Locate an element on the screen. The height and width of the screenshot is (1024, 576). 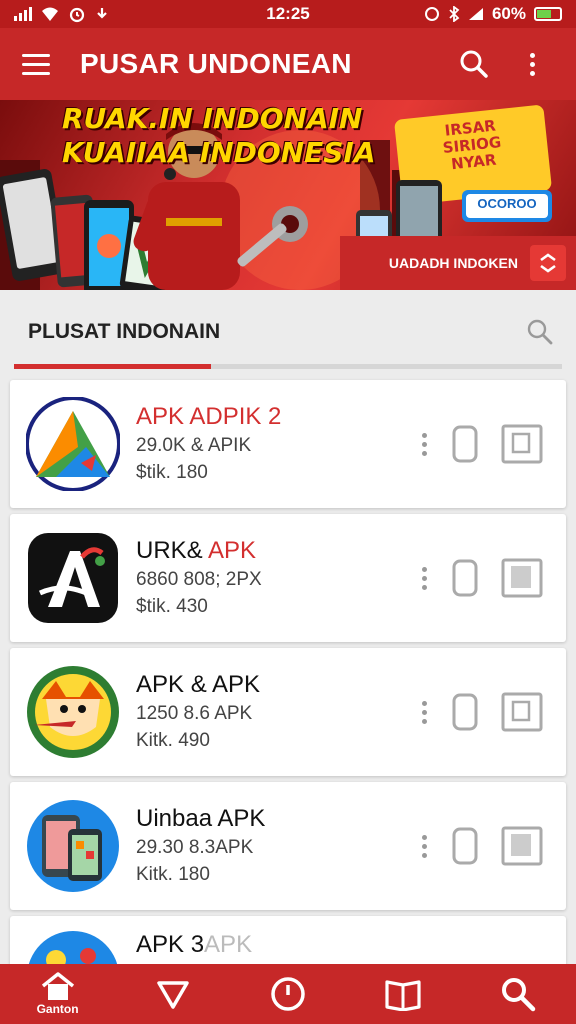
app-name: URK& APK is located at coordinates (277, 551).